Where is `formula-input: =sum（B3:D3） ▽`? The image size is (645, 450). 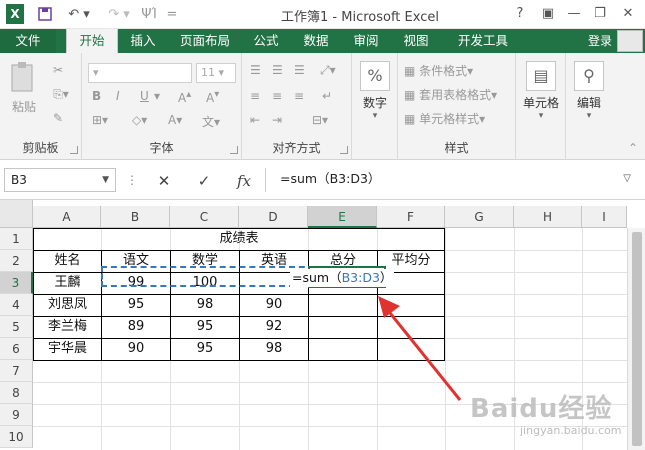 formula-input: =sum（B3:D3） ▽ is located at coordinates (452, 180).